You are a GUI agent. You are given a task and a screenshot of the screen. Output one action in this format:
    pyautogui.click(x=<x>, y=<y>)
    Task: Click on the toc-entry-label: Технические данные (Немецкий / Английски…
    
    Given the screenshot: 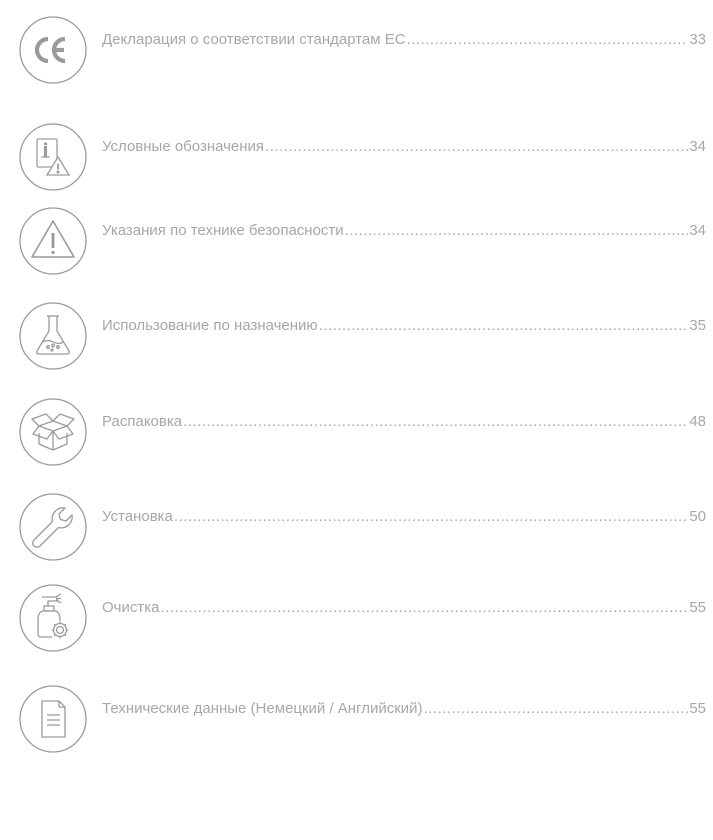 What is the action you would take?
    pyautogui.click(x=262, y=708)
    